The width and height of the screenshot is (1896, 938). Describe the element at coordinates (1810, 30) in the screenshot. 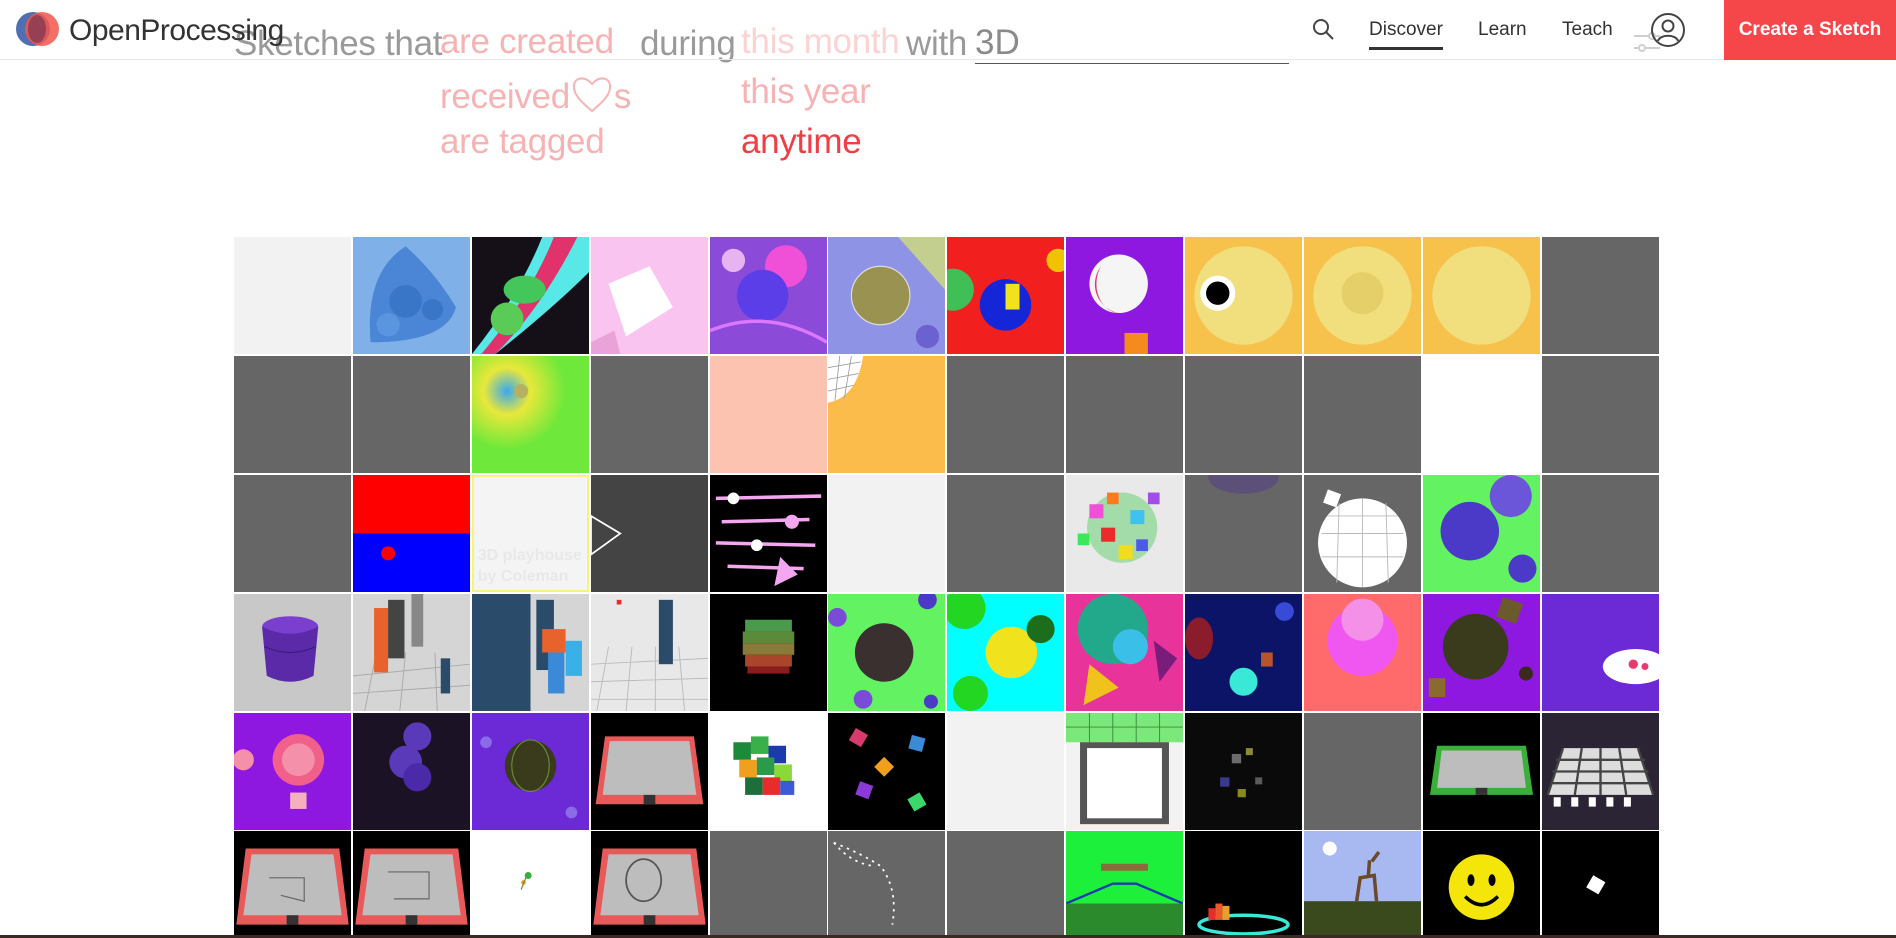

I see `create-sketch-button: Create a Sketch` at that location.